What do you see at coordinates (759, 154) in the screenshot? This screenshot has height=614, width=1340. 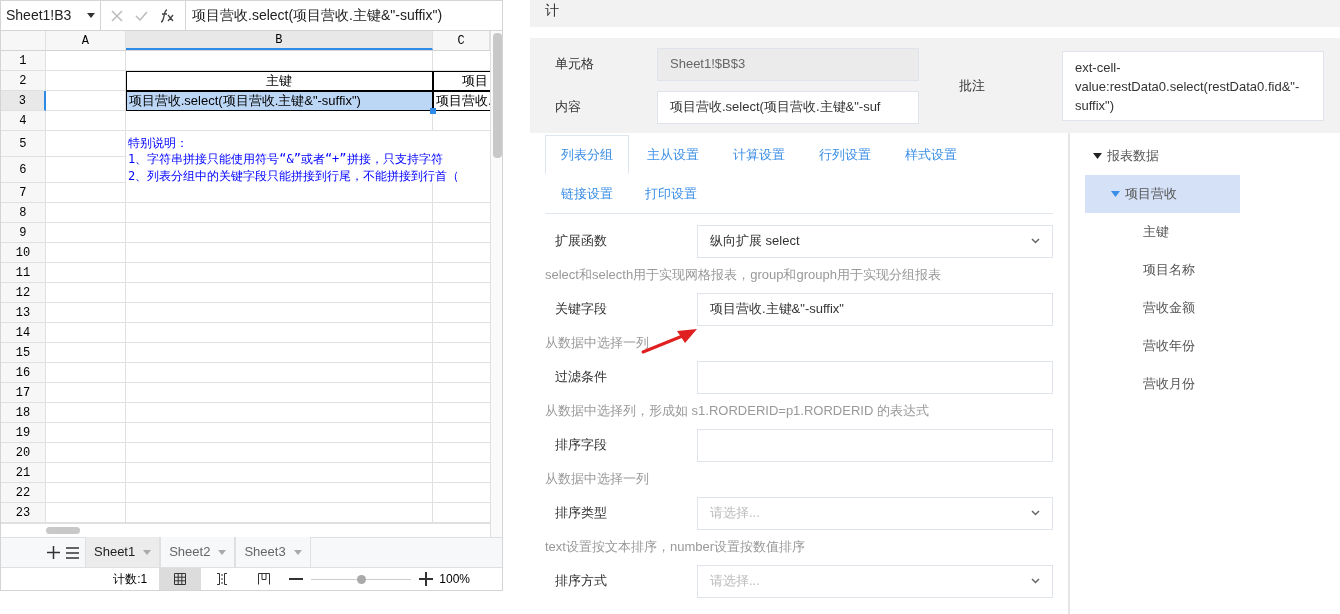 I see `tab: 计算设置` at bounding box center [759, 154].